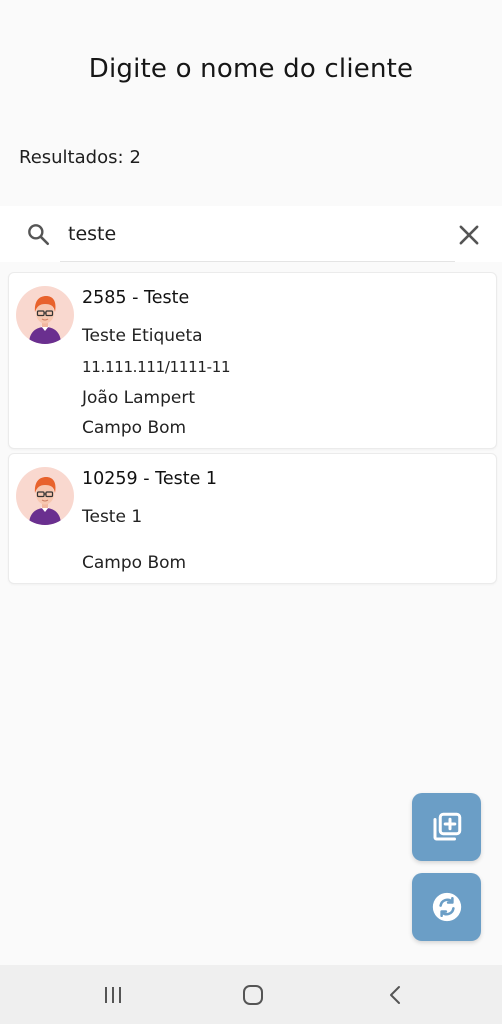 The width and height of the screenshot is (502, 1024). I want to click on add-client-button, so click(446, 827).